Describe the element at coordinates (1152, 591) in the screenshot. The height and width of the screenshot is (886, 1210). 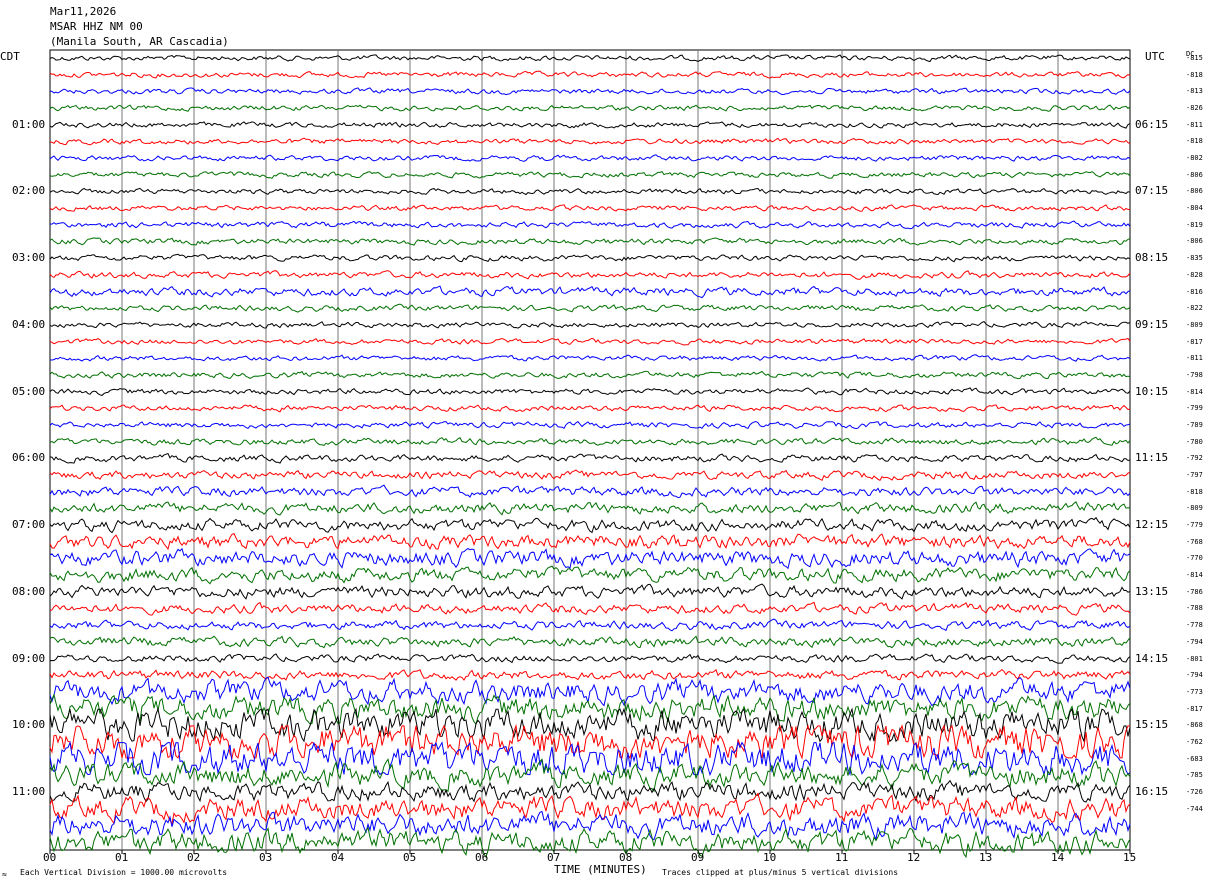
I see `right-hour-label: 13:15` at that location.